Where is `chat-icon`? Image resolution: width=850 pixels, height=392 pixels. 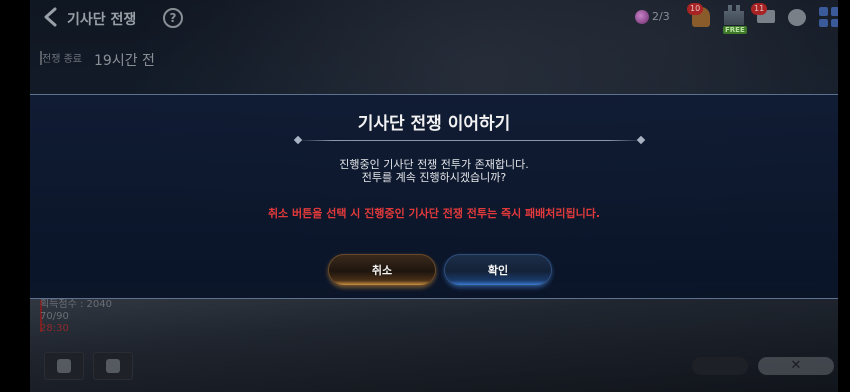 chat-icon is located at coordinates (797, 17).